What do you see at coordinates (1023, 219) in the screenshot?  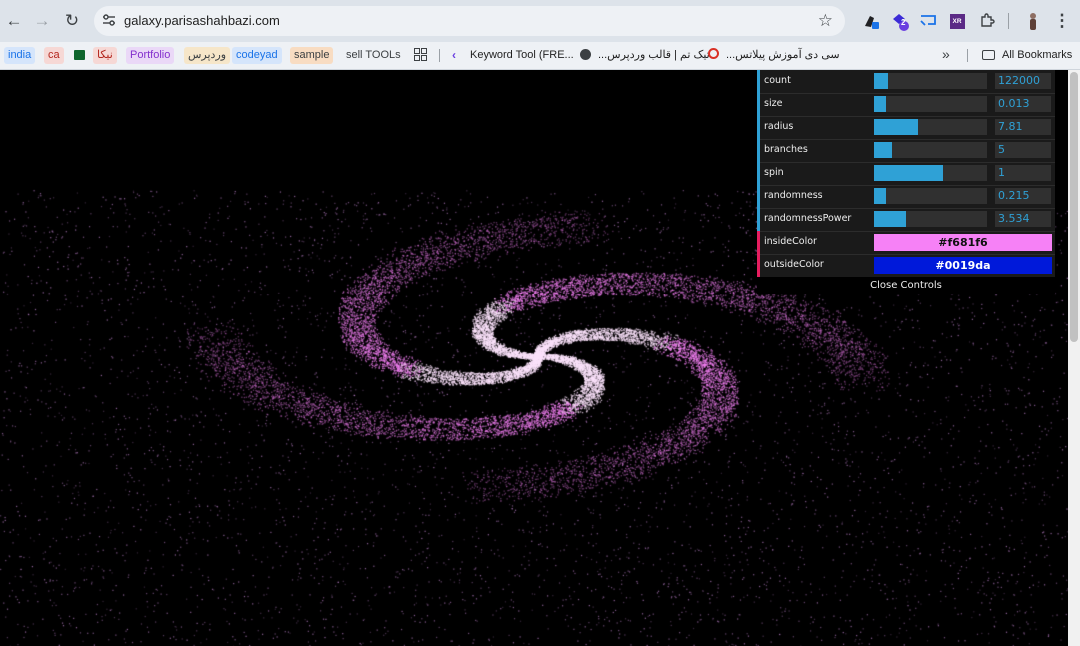 I see `randomness-power-input: 3.534` at bounding box center [1023, 219].